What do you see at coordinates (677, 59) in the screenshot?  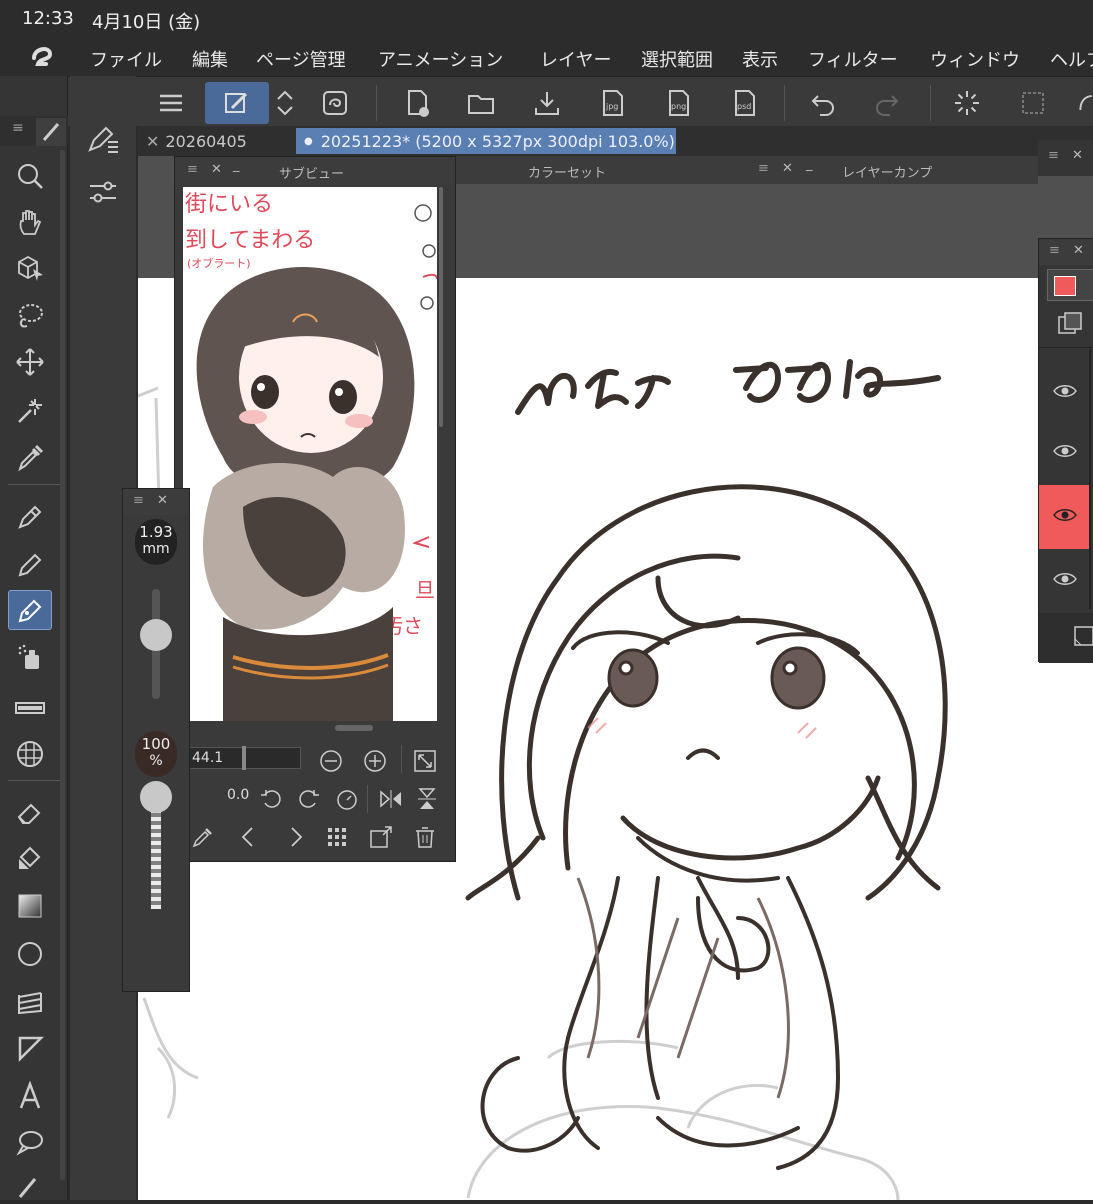 I see `menu-selection: 選択範囲` at bounding box center [677, 59].